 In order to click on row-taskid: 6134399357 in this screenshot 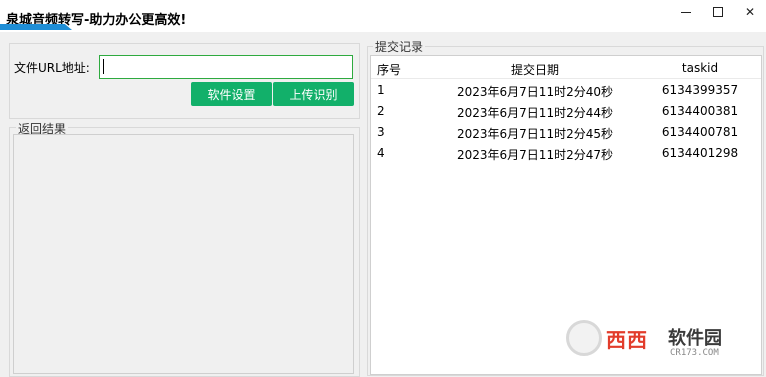, I will do `click(700, 90)`.